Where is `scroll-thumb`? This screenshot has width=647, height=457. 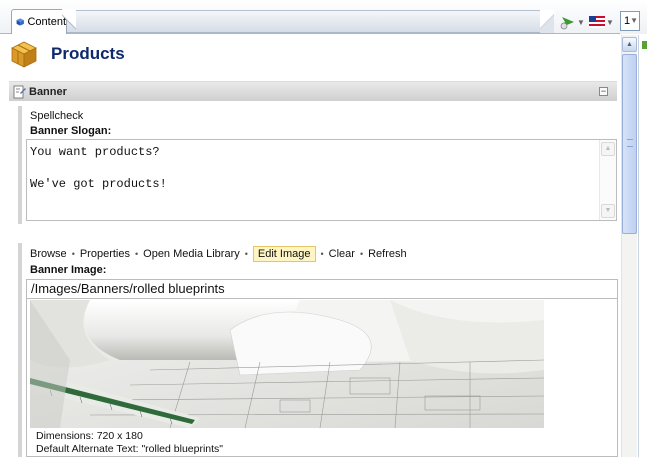
scroll-thumb is located at coordinates (629, 144).